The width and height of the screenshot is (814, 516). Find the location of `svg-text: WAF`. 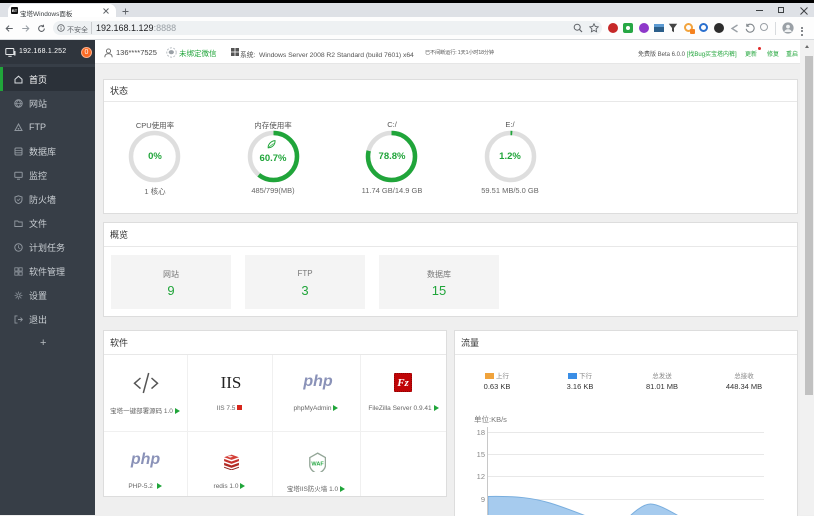

svg-text: WAF is located at coordinates (317, 464).